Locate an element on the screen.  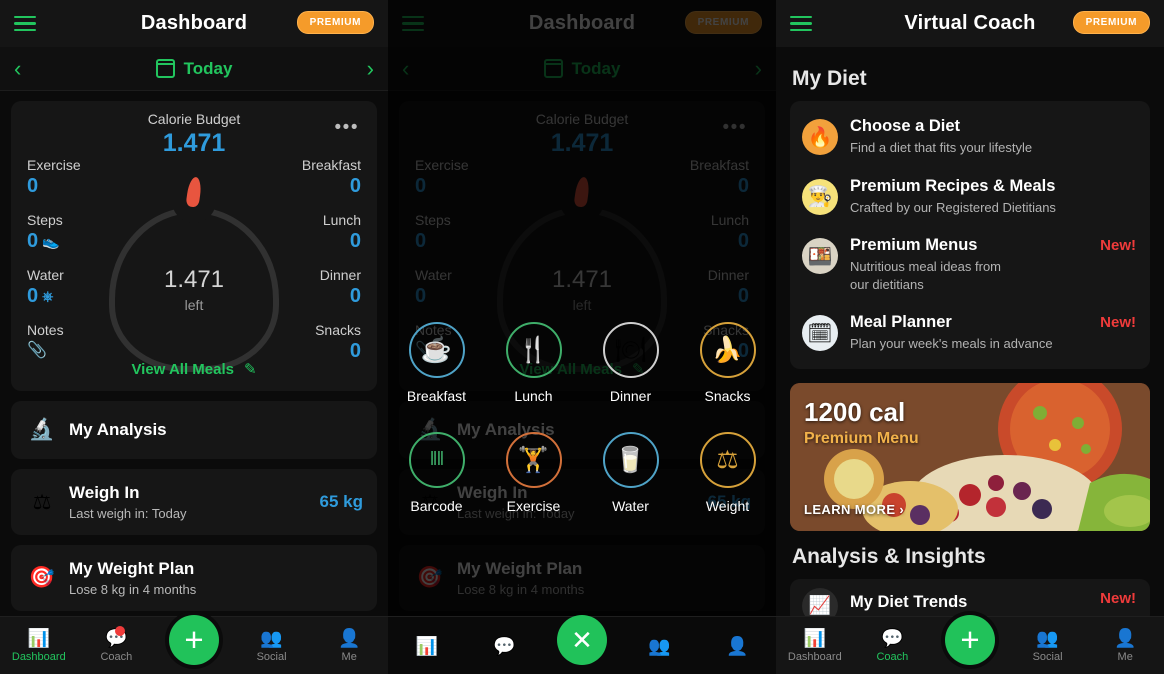
stat-steps: Steps 0 👟 is located at coordinates (71, 232).